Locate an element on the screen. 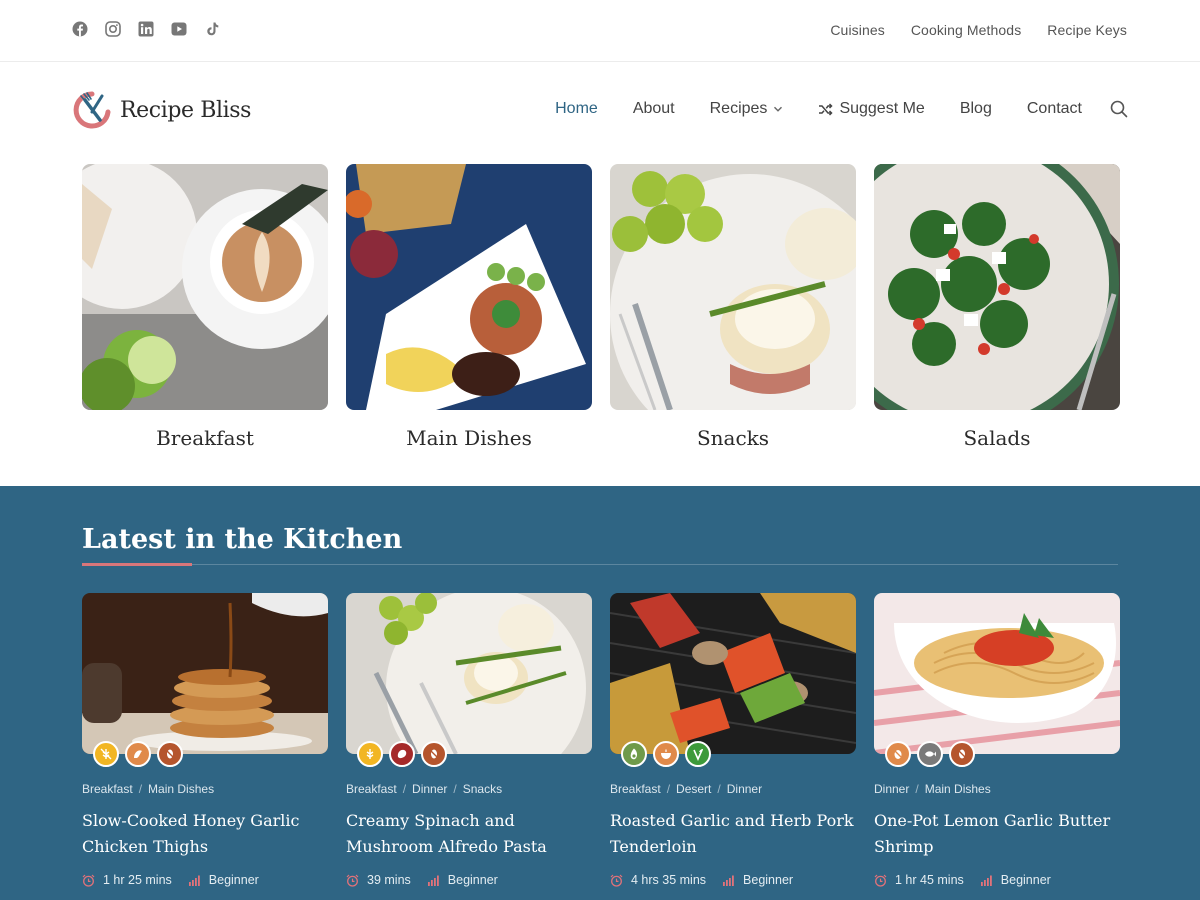 This screenshot has height=900, width=1200. nav-home: Home is located at coordinates (576, 109).